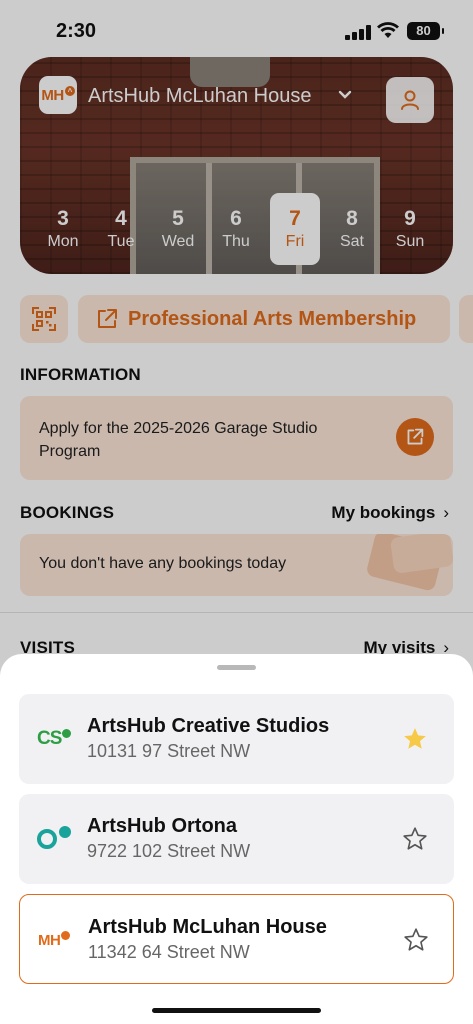  What do you see at coordinates (207, 927) in the screenshot?
I see `location-item-name: ArtsHub McLuhan House` at bounding box center [207, 927].